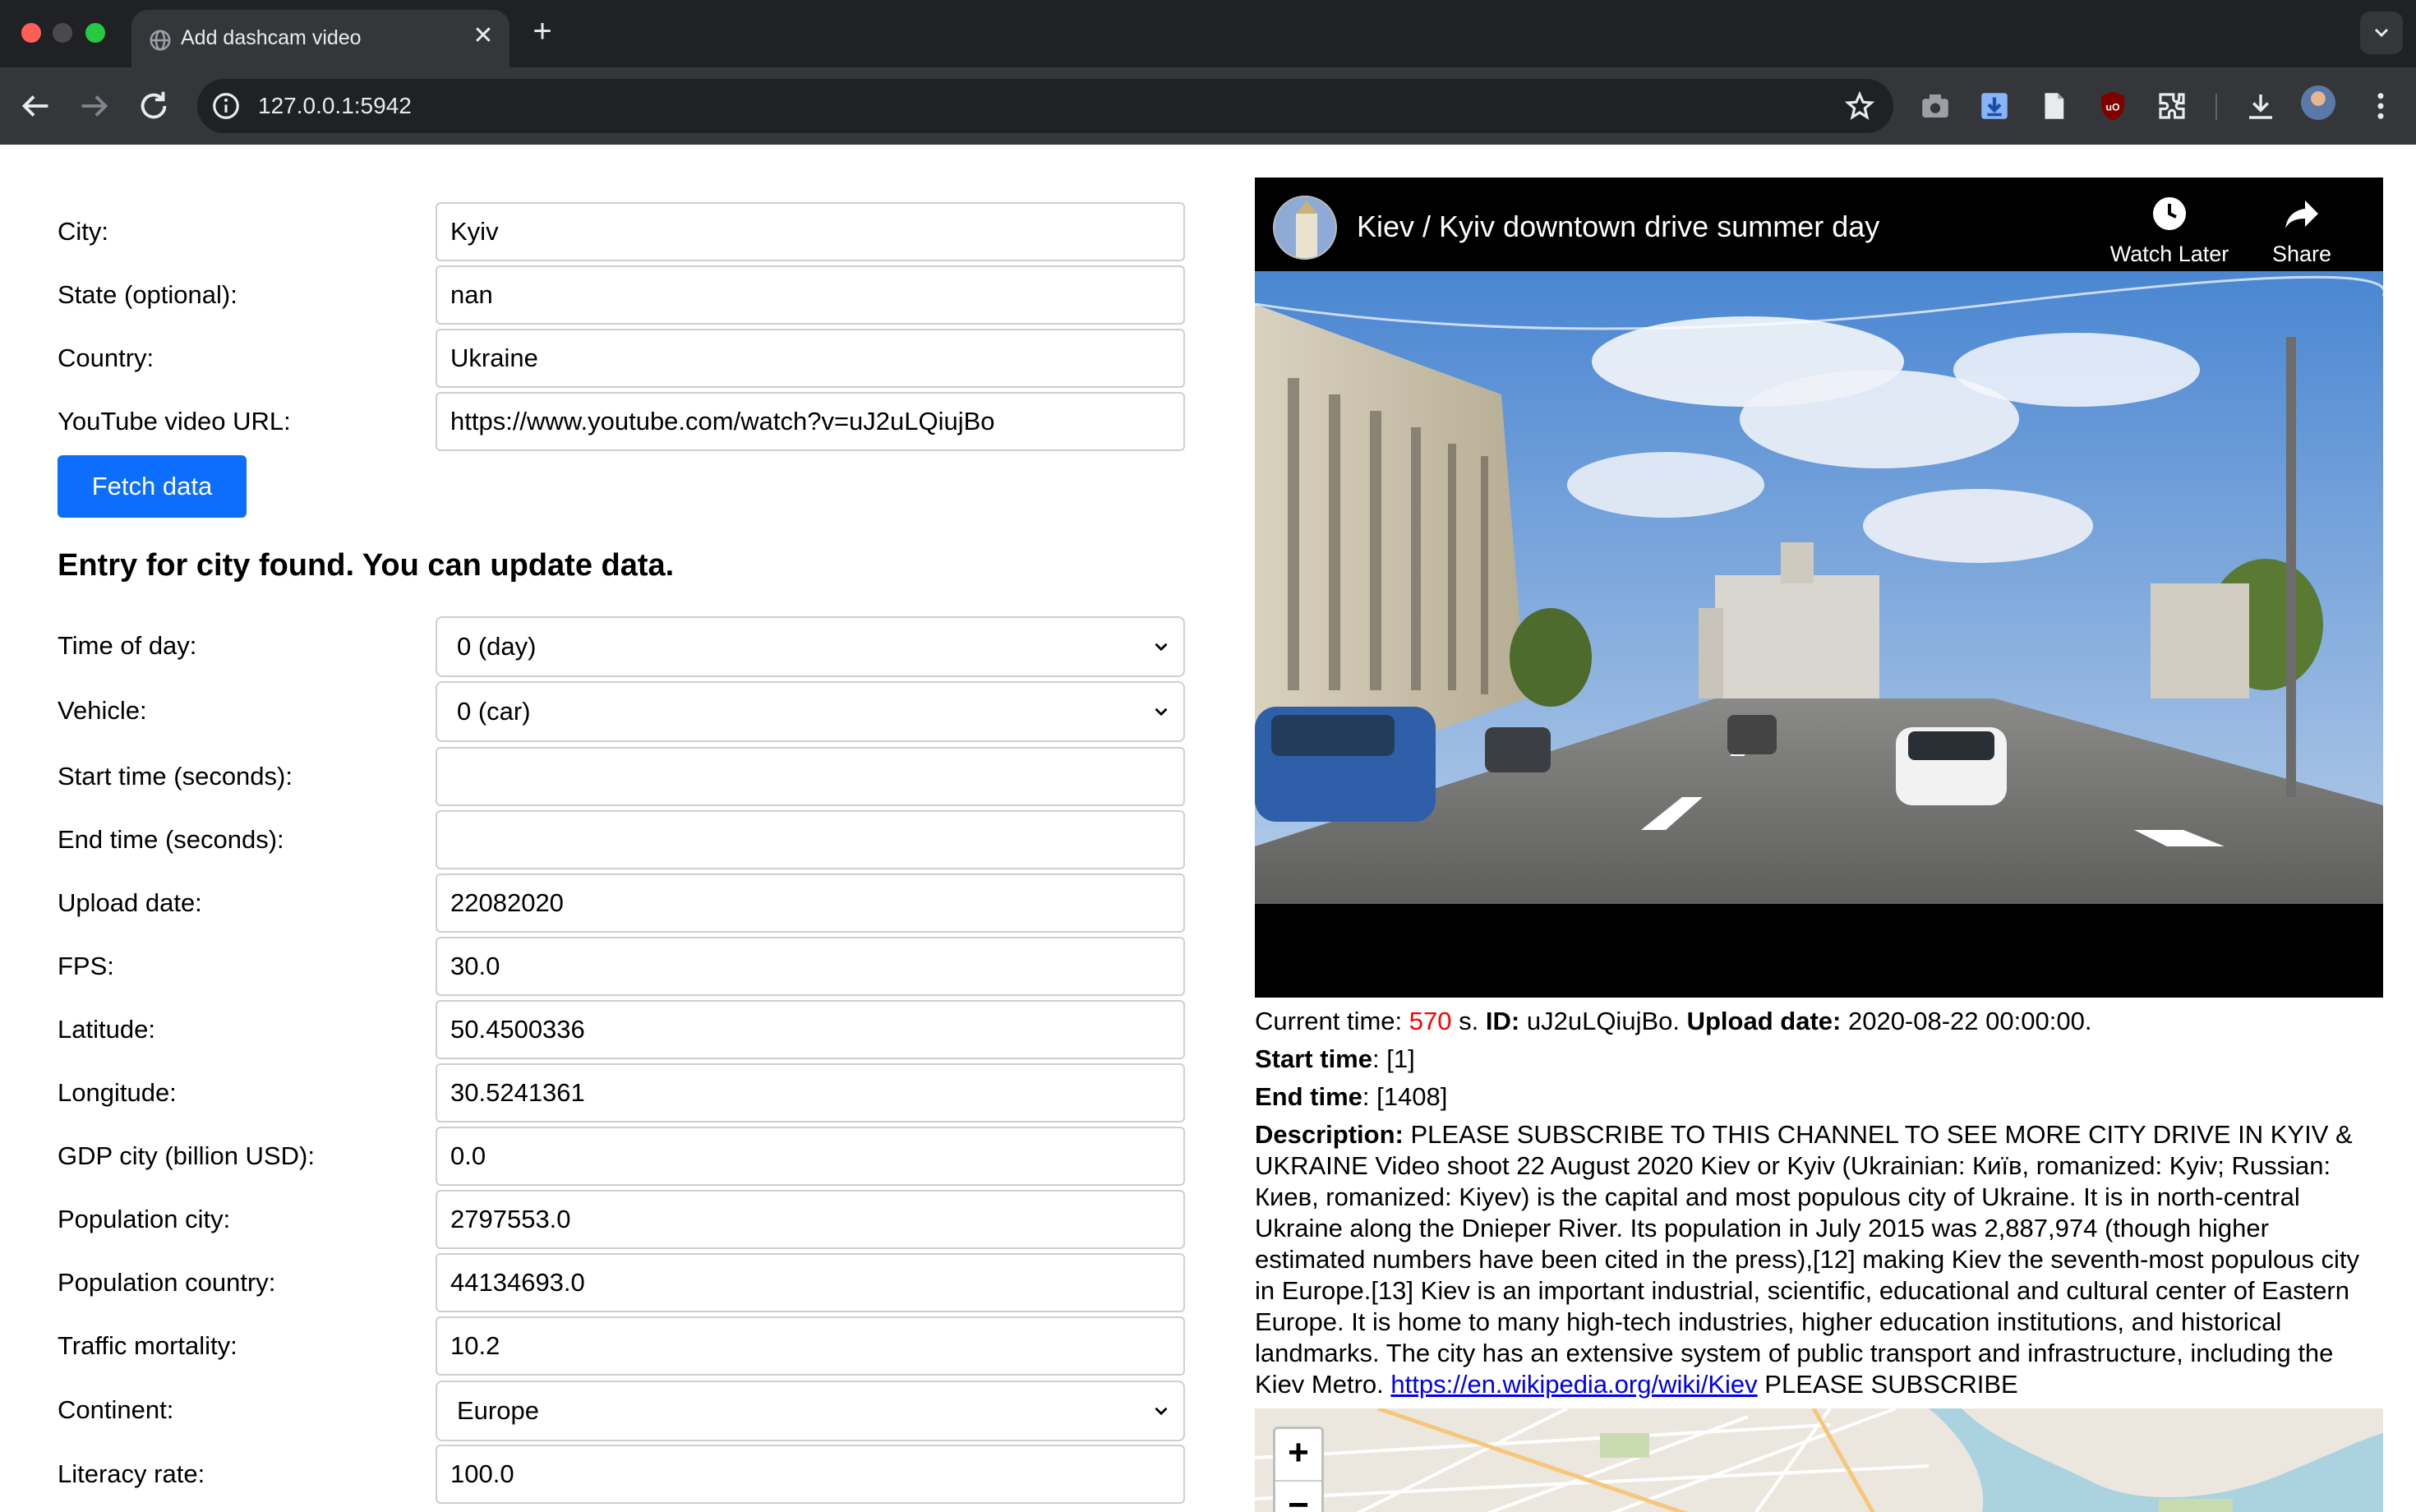 Image resolution: width=2416 pixels, height=1512 pixels. I want to click on population-country-row: Population country:, so click(621, 1282).